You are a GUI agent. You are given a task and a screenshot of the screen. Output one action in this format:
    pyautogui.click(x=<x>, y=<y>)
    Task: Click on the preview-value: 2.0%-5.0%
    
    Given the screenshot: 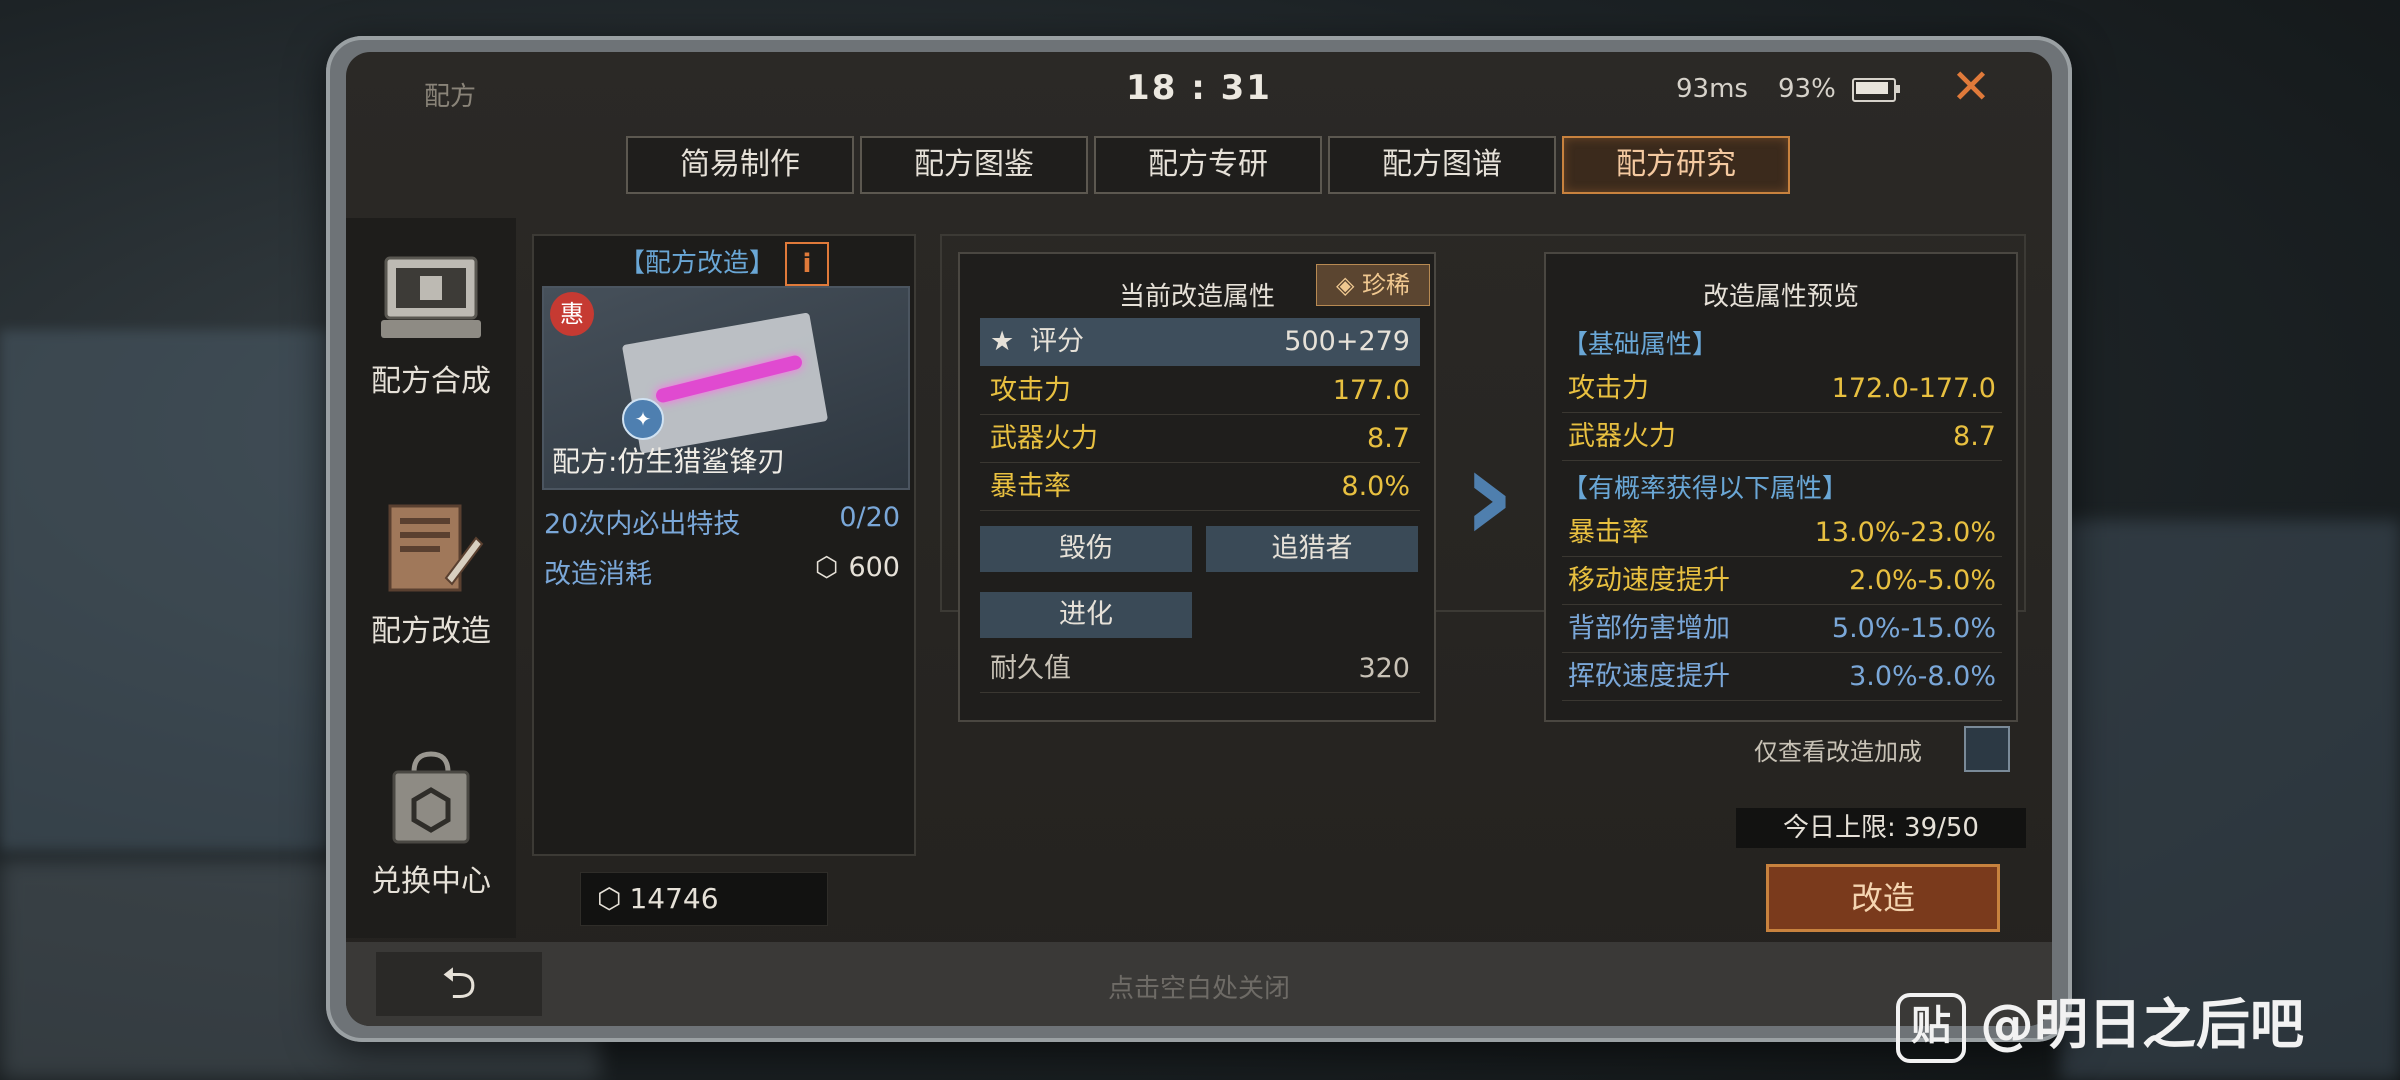 What is the action you would take?
    pyautogui.click(x=1922, y=580)
    